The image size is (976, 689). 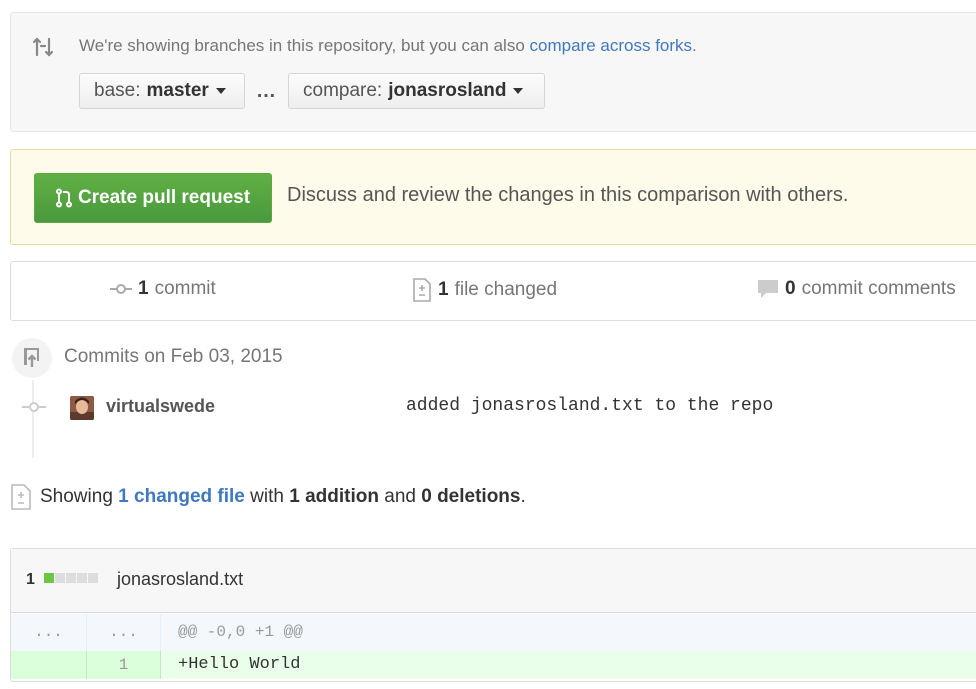 I want to click on commits-tab: 1 commit, so click(x=163, y=289).